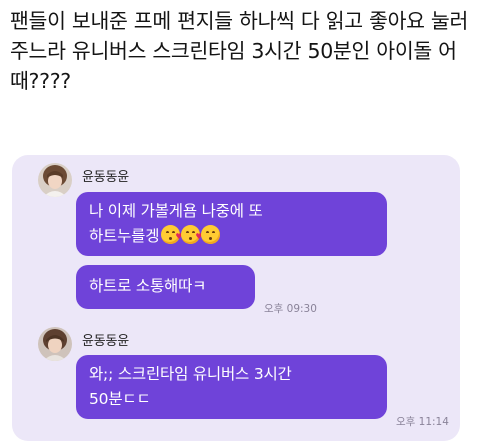 This screenshot has height=444, width=480. Describe the element at coordinates (422, 422) in the screenshot. I see `message-timestamp: 오후 11:14` at that location.